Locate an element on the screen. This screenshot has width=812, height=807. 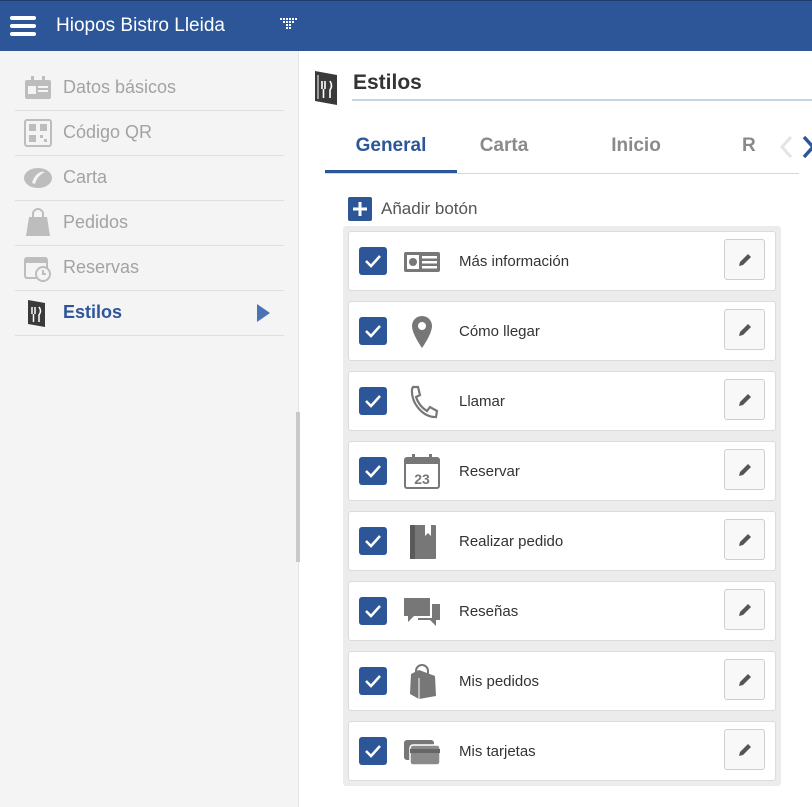
calendar-clock-icon is located at coordinates (38, 268).